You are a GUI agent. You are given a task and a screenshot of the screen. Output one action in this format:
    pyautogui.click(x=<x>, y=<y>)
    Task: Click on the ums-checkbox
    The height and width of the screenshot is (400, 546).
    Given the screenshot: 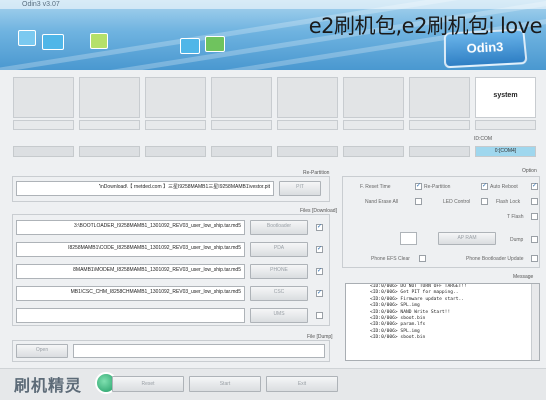 What is the action you would take?
    pyautogui.click(x=319, y=315)
    